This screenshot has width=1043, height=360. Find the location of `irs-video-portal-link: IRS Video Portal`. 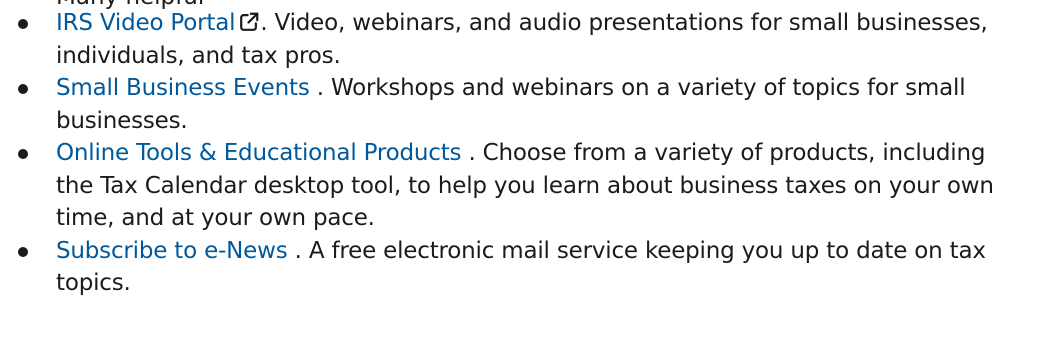

irs-video-portal-link: IRS Video Portal is located at coordinates (146, 23).